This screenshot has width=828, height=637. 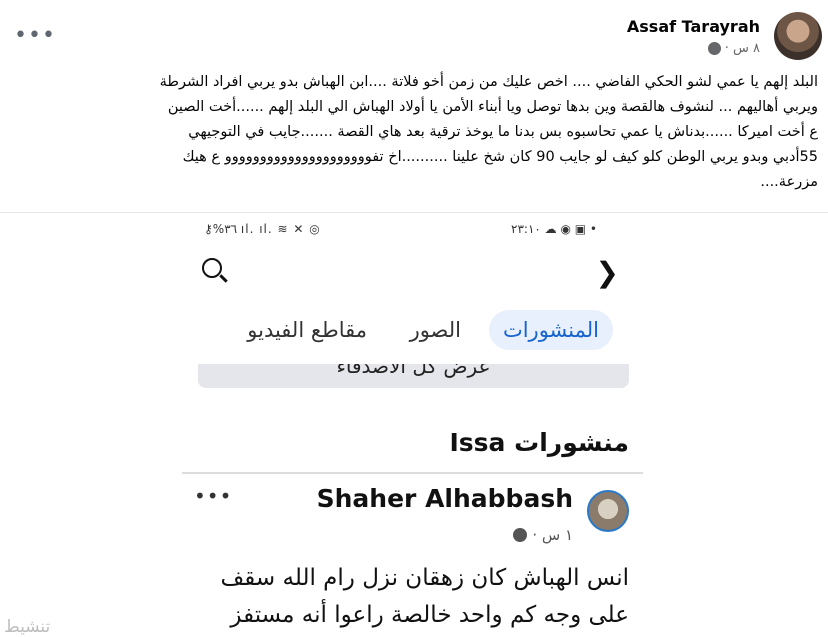 I want to click on chevron-right-icon: ❯, so click(x=607, y=272).